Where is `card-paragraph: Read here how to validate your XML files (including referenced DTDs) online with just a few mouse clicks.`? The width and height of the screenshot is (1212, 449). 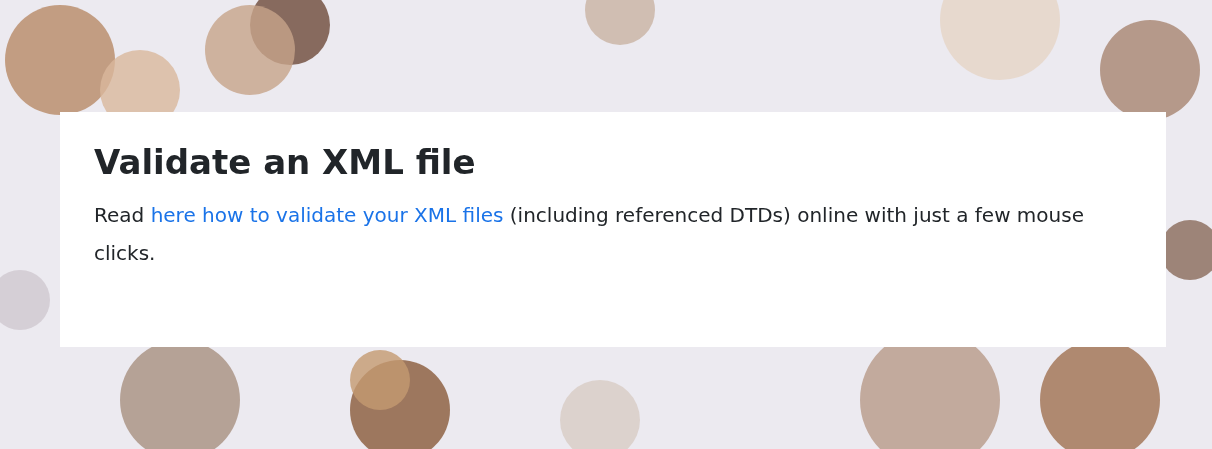 card-paragraph: Read here how to validate your XML files (including referenced DTDs) online with just a few mouse clicks. is located at coordinates (589, 234).